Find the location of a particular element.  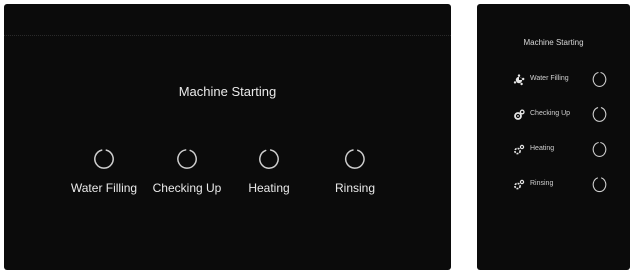

narrow-step-label: Heating is located at coordinates (542, 148).